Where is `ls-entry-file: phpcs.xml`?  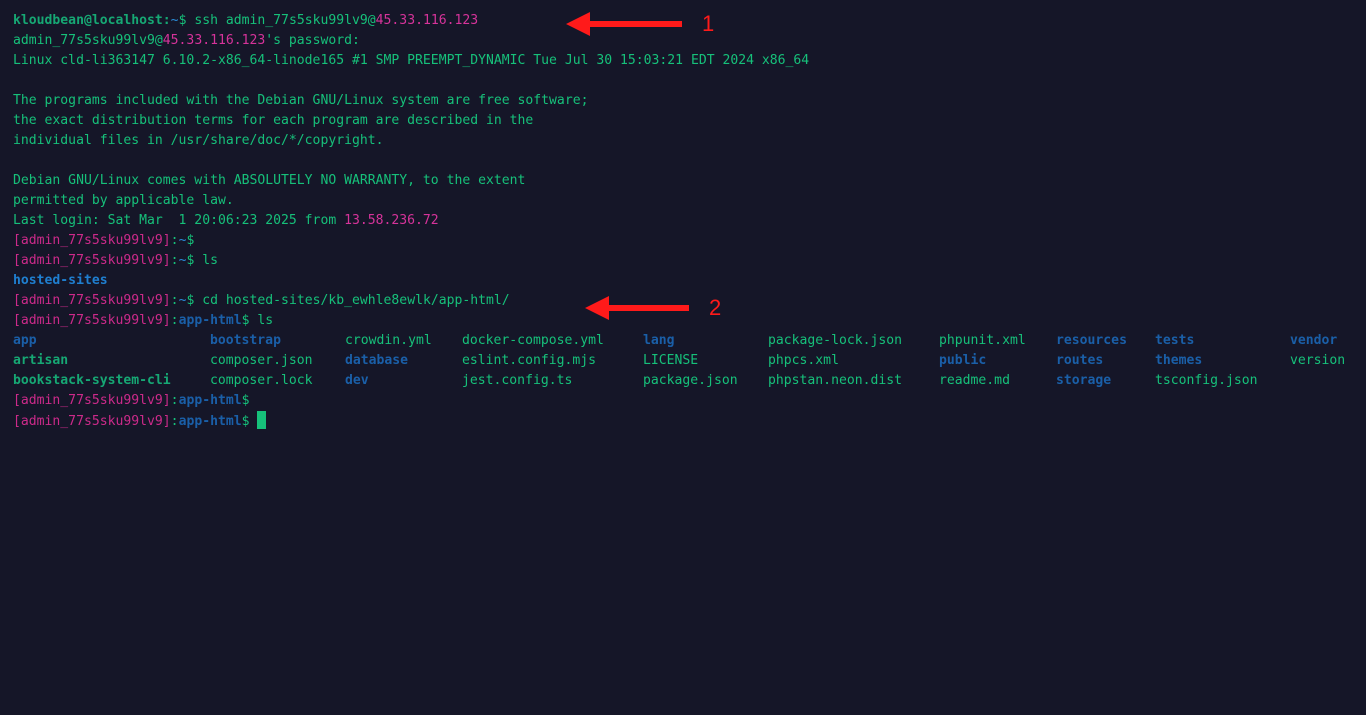 ls-entry-file: phpcs.xml is located at coordinates (803, 360).